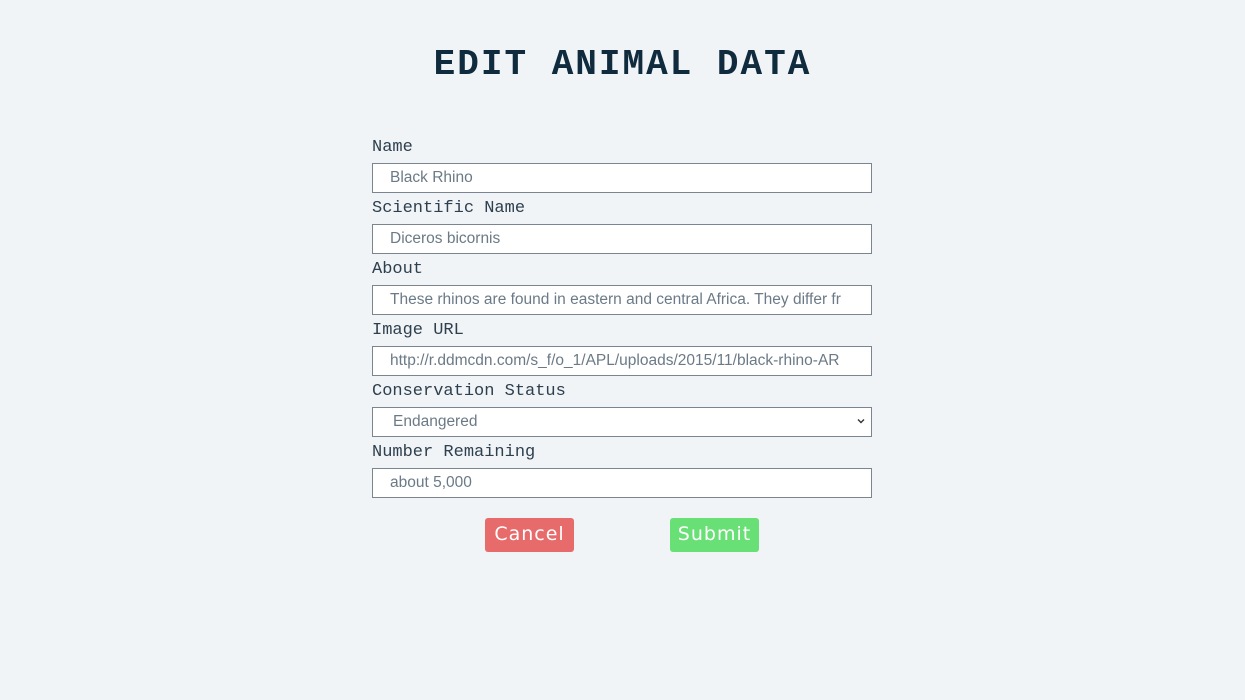  Describe the element at coordinates (449, 208) in the screenshot. I see `scientific-name-label: Scientific Name` at that location.